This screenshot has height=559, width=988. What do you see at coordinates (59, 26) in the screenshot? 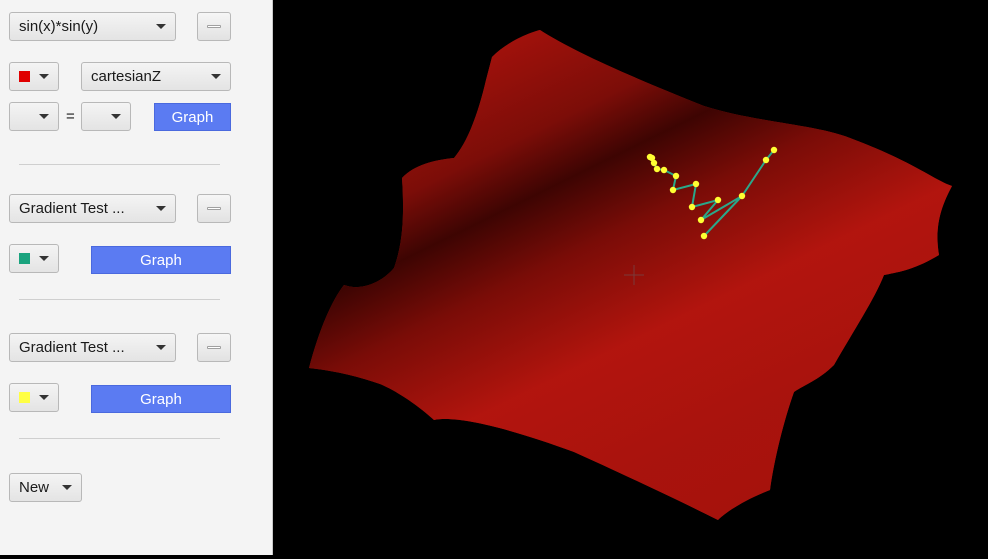
I see `function-select-label: sin(x)*sin(y)` at bounding box center [59, 26].